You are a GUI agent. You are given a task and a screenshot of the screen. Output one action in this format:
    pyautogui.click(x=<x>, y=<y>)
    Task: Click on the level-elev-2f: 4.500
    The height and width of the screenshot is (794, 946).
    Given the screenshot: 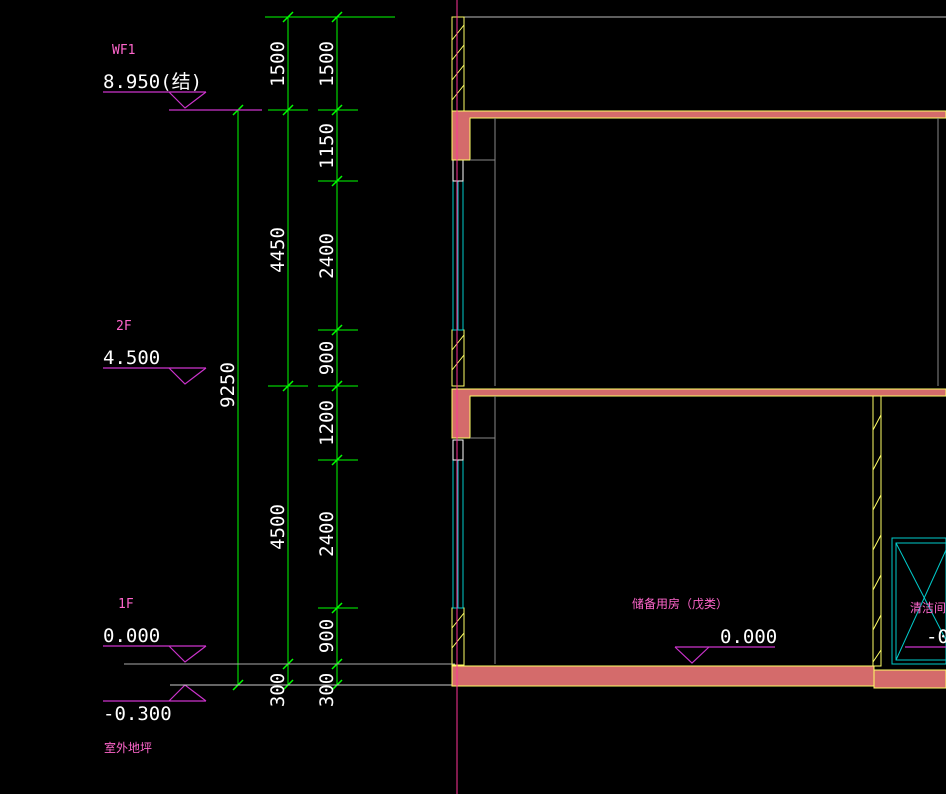 What is the action you would take?
    pyautogui.click(x=131, y=358)
    